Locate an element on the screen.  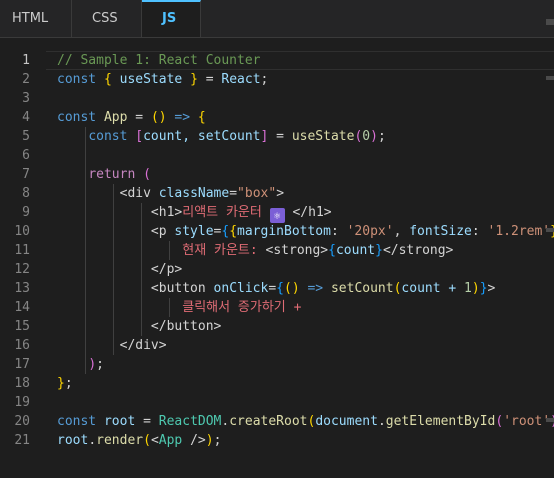
code-token: marginBottom is located at coordinates (284, 231).